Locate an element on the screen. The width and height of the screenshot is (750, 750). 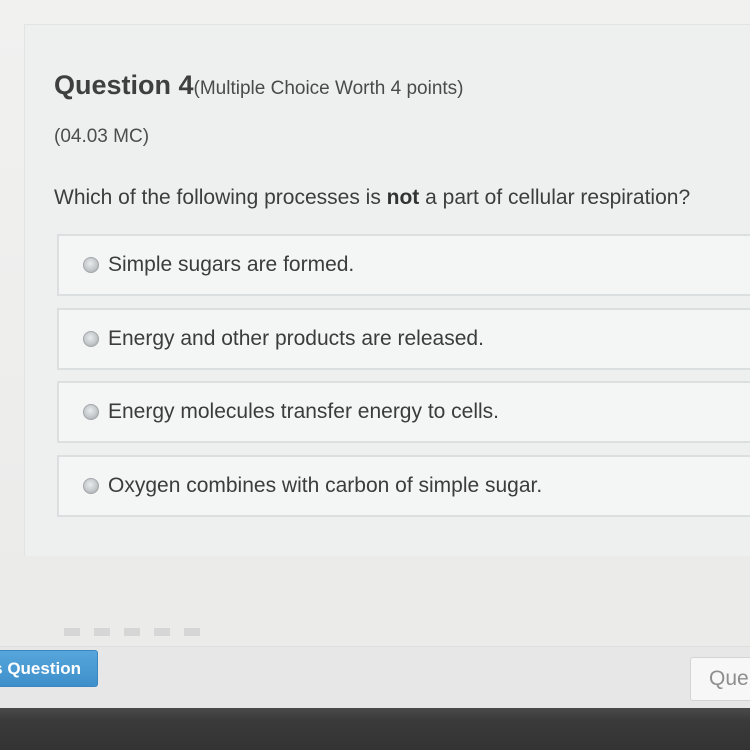
answer-option-label: Energy and other products are released. is located at coordinates (296, 338).